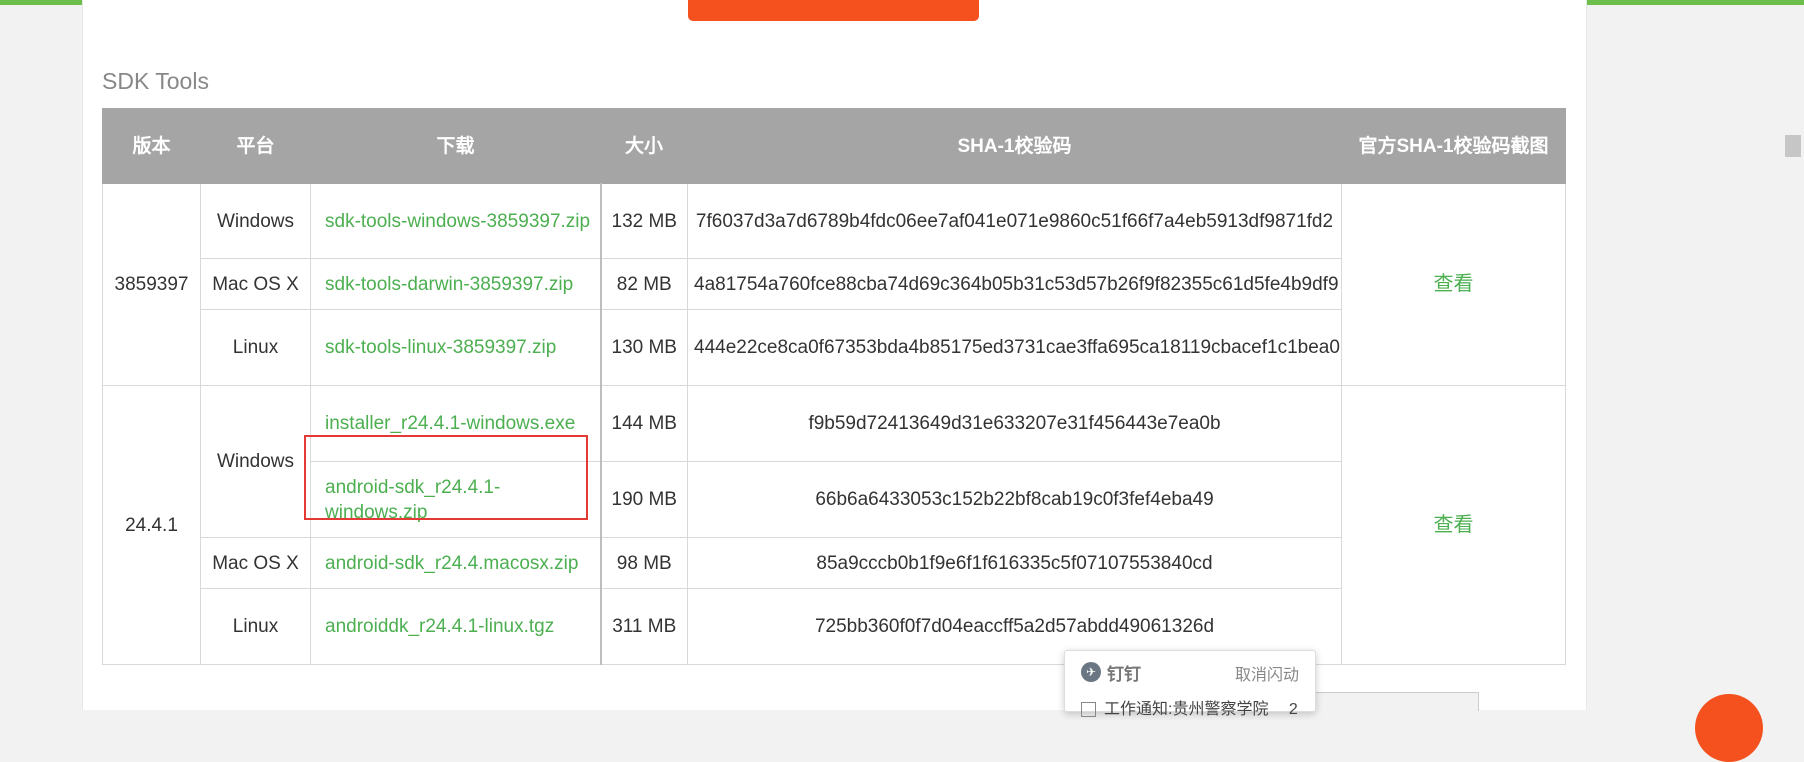  I want to click on header-version: 版本, so click(151, 146).